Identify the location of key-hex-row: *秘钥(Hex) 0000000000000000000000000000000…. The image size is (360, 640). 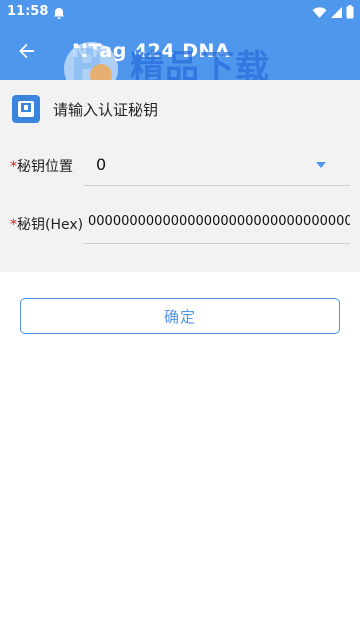
(180, 224).